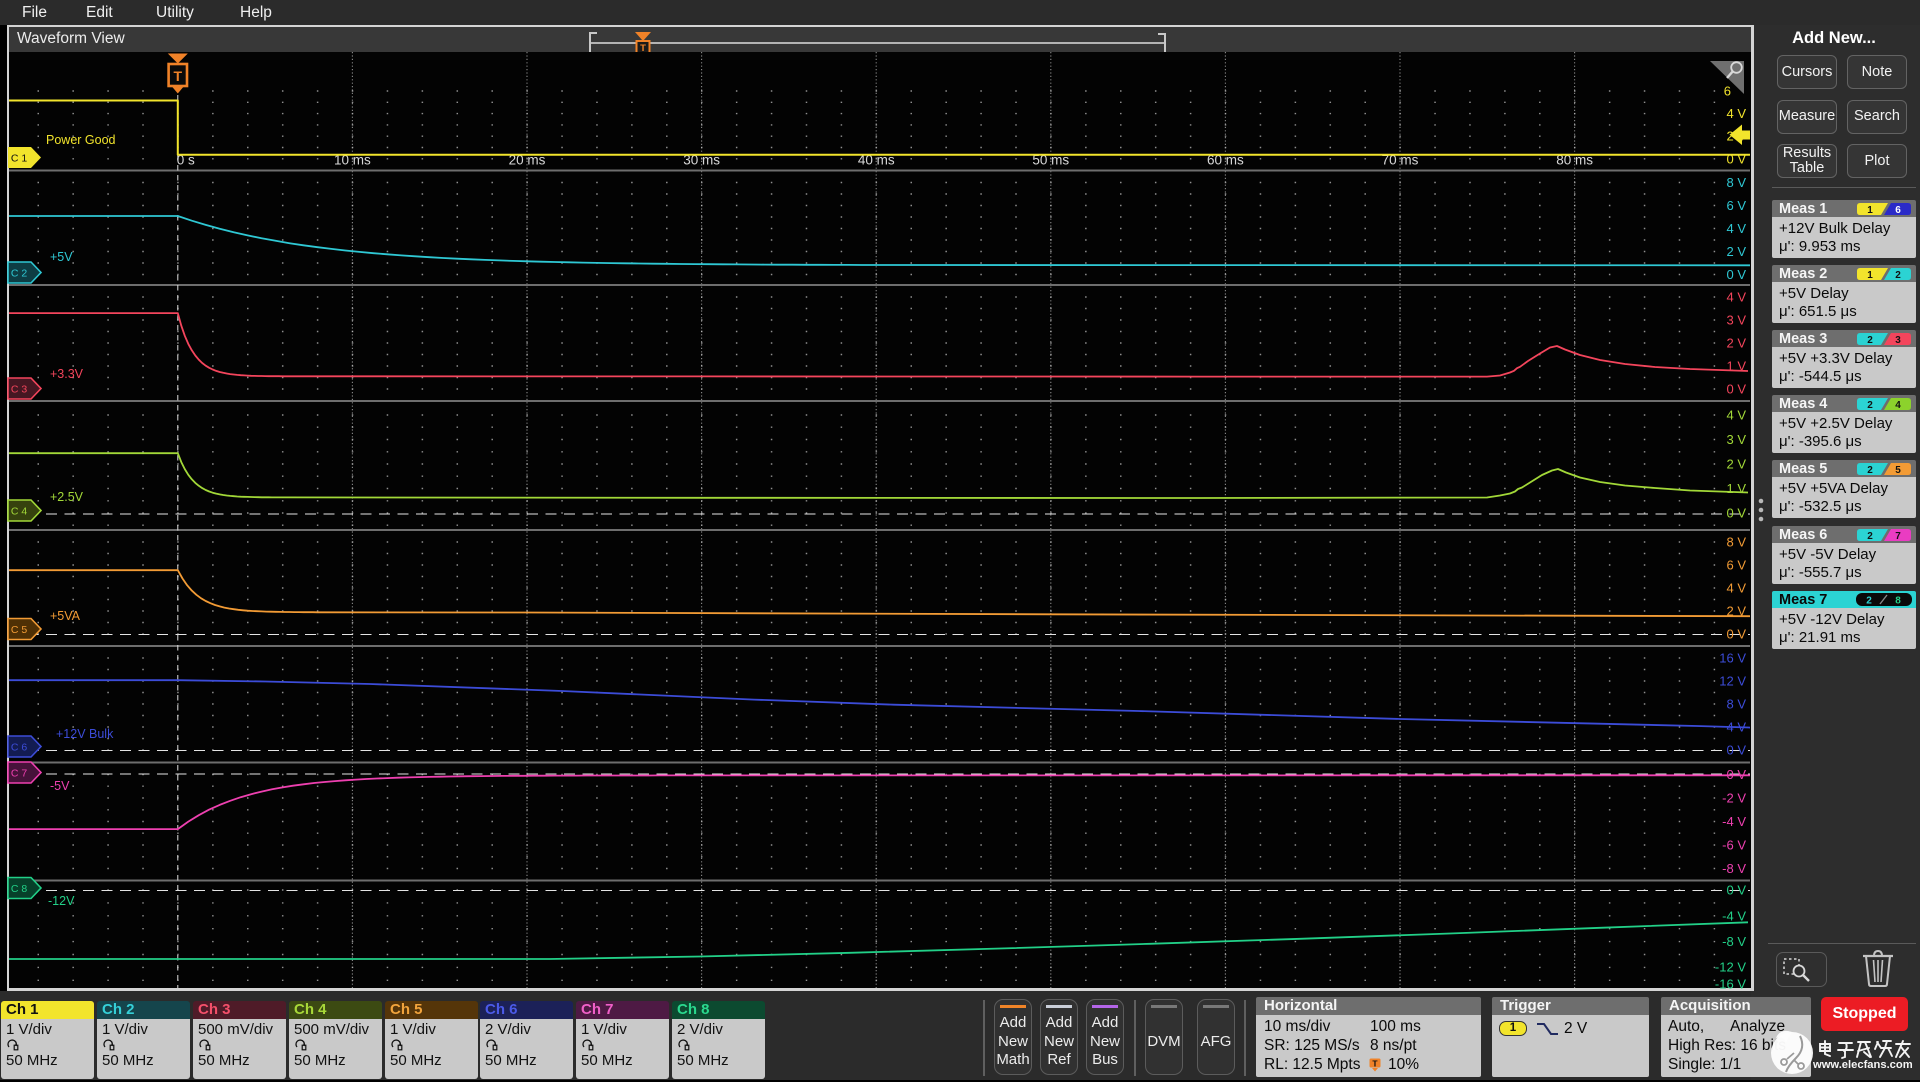  Describe the element at coordinates (1732, 658) in the screenshot. I see `svg-text: 16 V` at that location.